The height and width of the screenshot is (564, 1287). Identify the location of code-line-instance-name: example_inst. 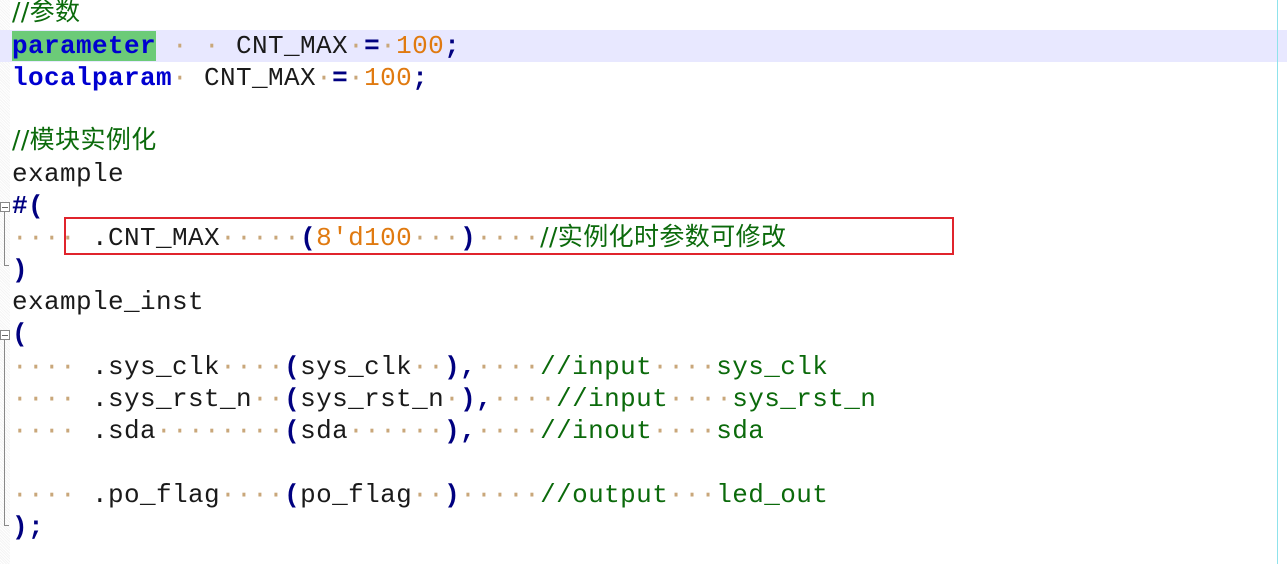
(108, 302).